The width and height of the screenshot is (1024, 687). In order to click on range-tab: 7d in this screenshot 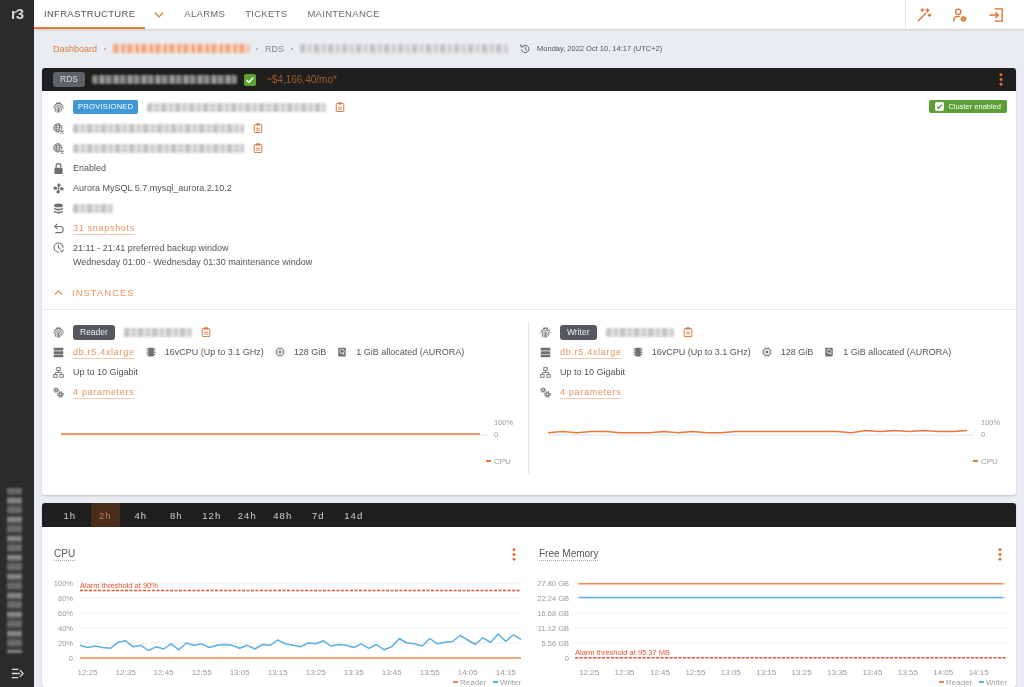, I will do `click(318, 515)`.